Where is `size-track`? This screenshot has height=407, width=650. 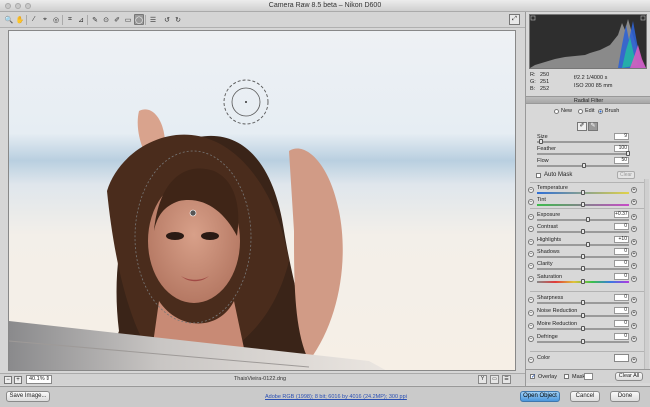 size-track is located at coordinates (583, 142).